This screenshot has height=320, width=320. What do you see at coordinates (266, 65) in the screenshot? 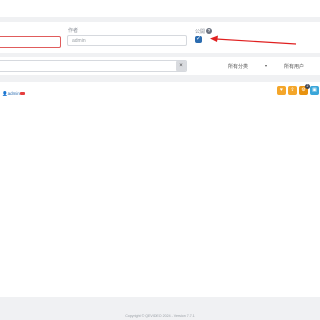
I see `chevron-down-icon: ▾` at bounding box center [266, 65].